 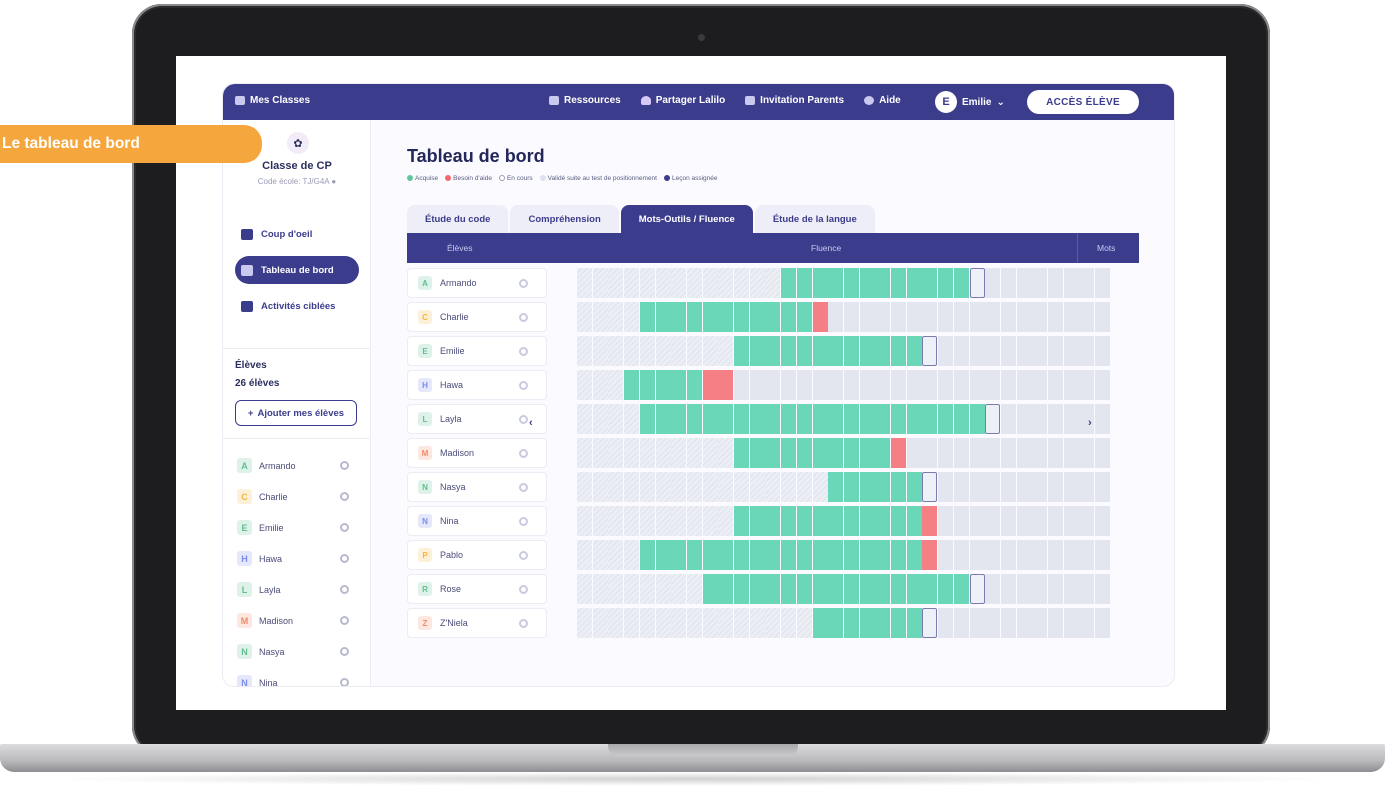 I want to click on sidebar-item-activites-ciblees: Activités ciblées, so click(x=297, y=306).